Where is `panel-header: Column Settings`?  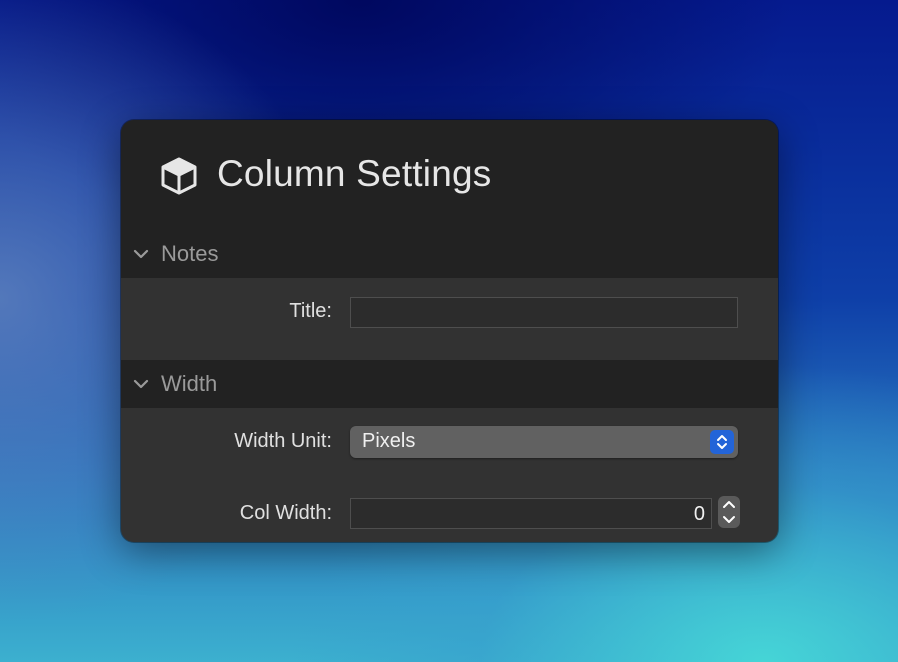
panel-header: Column Settings is located at coordinates (449, 175).